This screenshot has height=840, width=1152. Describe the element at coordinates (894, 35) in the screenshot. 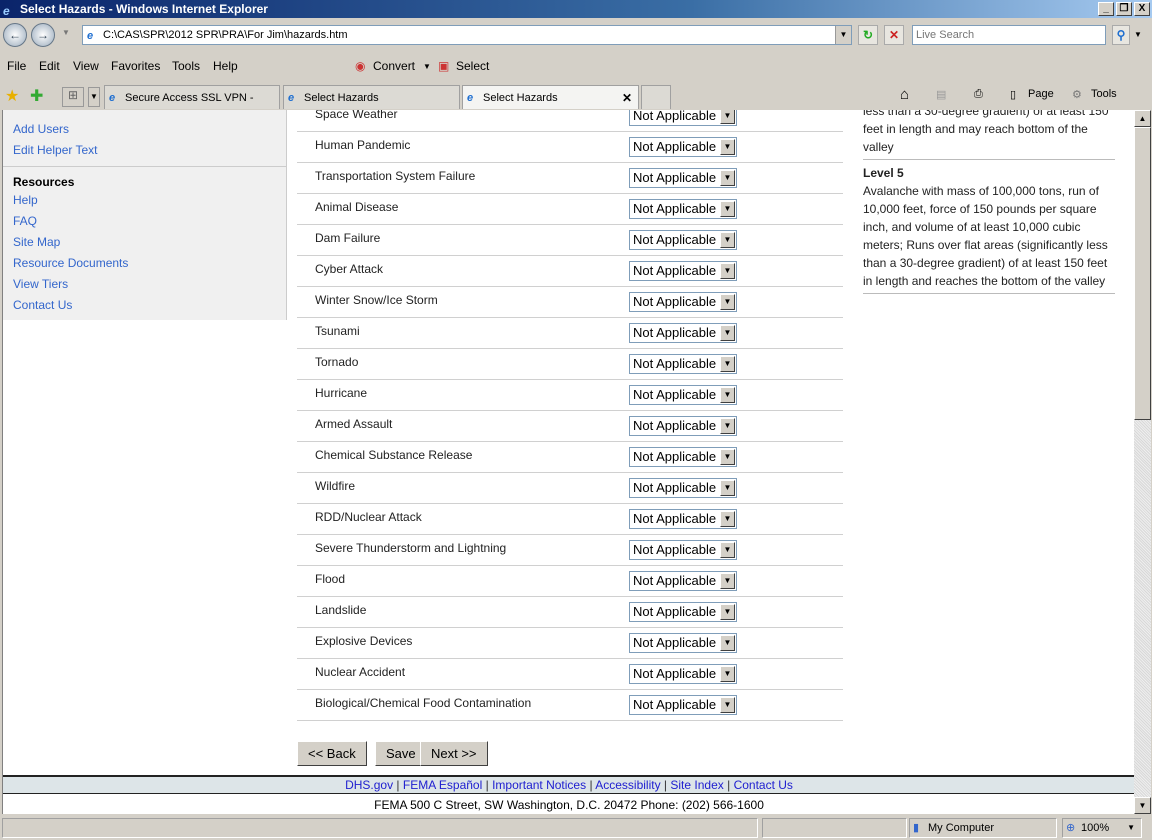

I see `stop-icon: ✕` at that location.